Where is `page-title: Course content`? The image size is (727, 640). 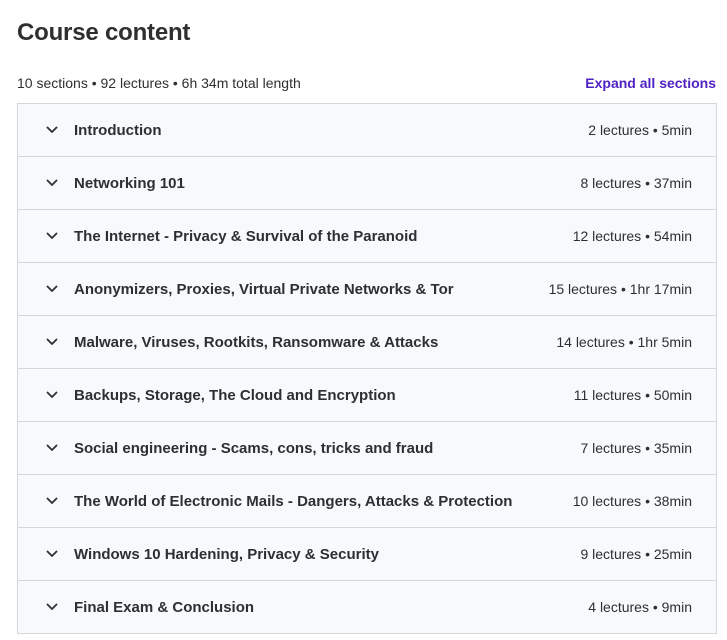 page-title: Course content is located at coordinates (104, 32).